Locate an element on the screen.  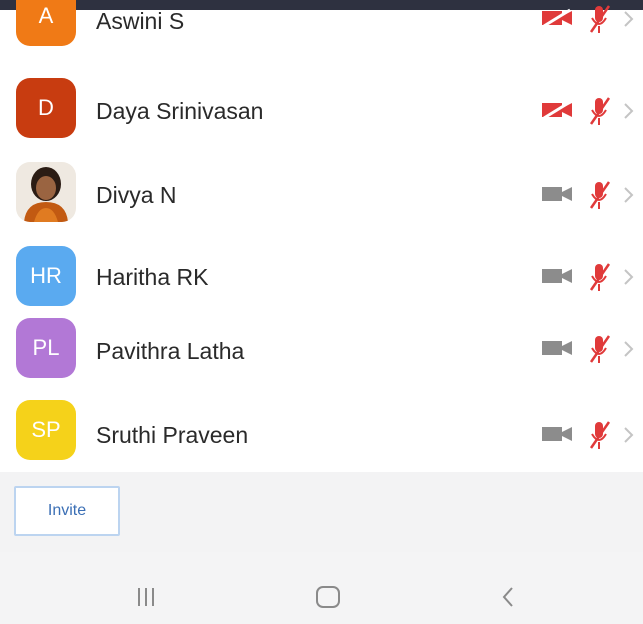
avatar-initials: PL is located at coordinates (46, 347).